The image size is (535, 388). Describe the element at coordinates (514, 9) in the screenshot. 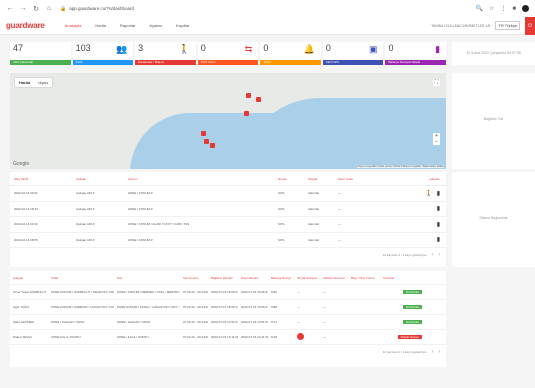

I see `extension-icon: ■` at that location.